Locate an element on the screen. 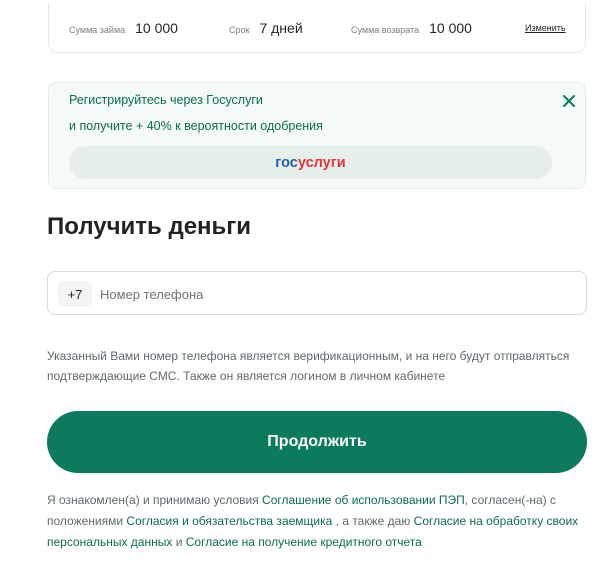  return-amount: Сумма возврата 10 000 is located at coordinates (411, 28).